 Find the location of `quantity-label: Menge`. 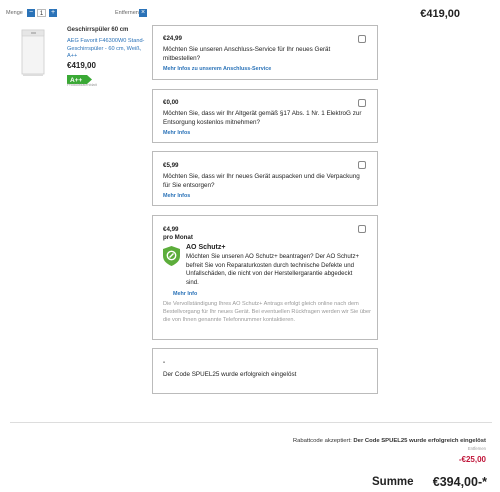

quantity-label: Menge is located at coordinates (14, 13).